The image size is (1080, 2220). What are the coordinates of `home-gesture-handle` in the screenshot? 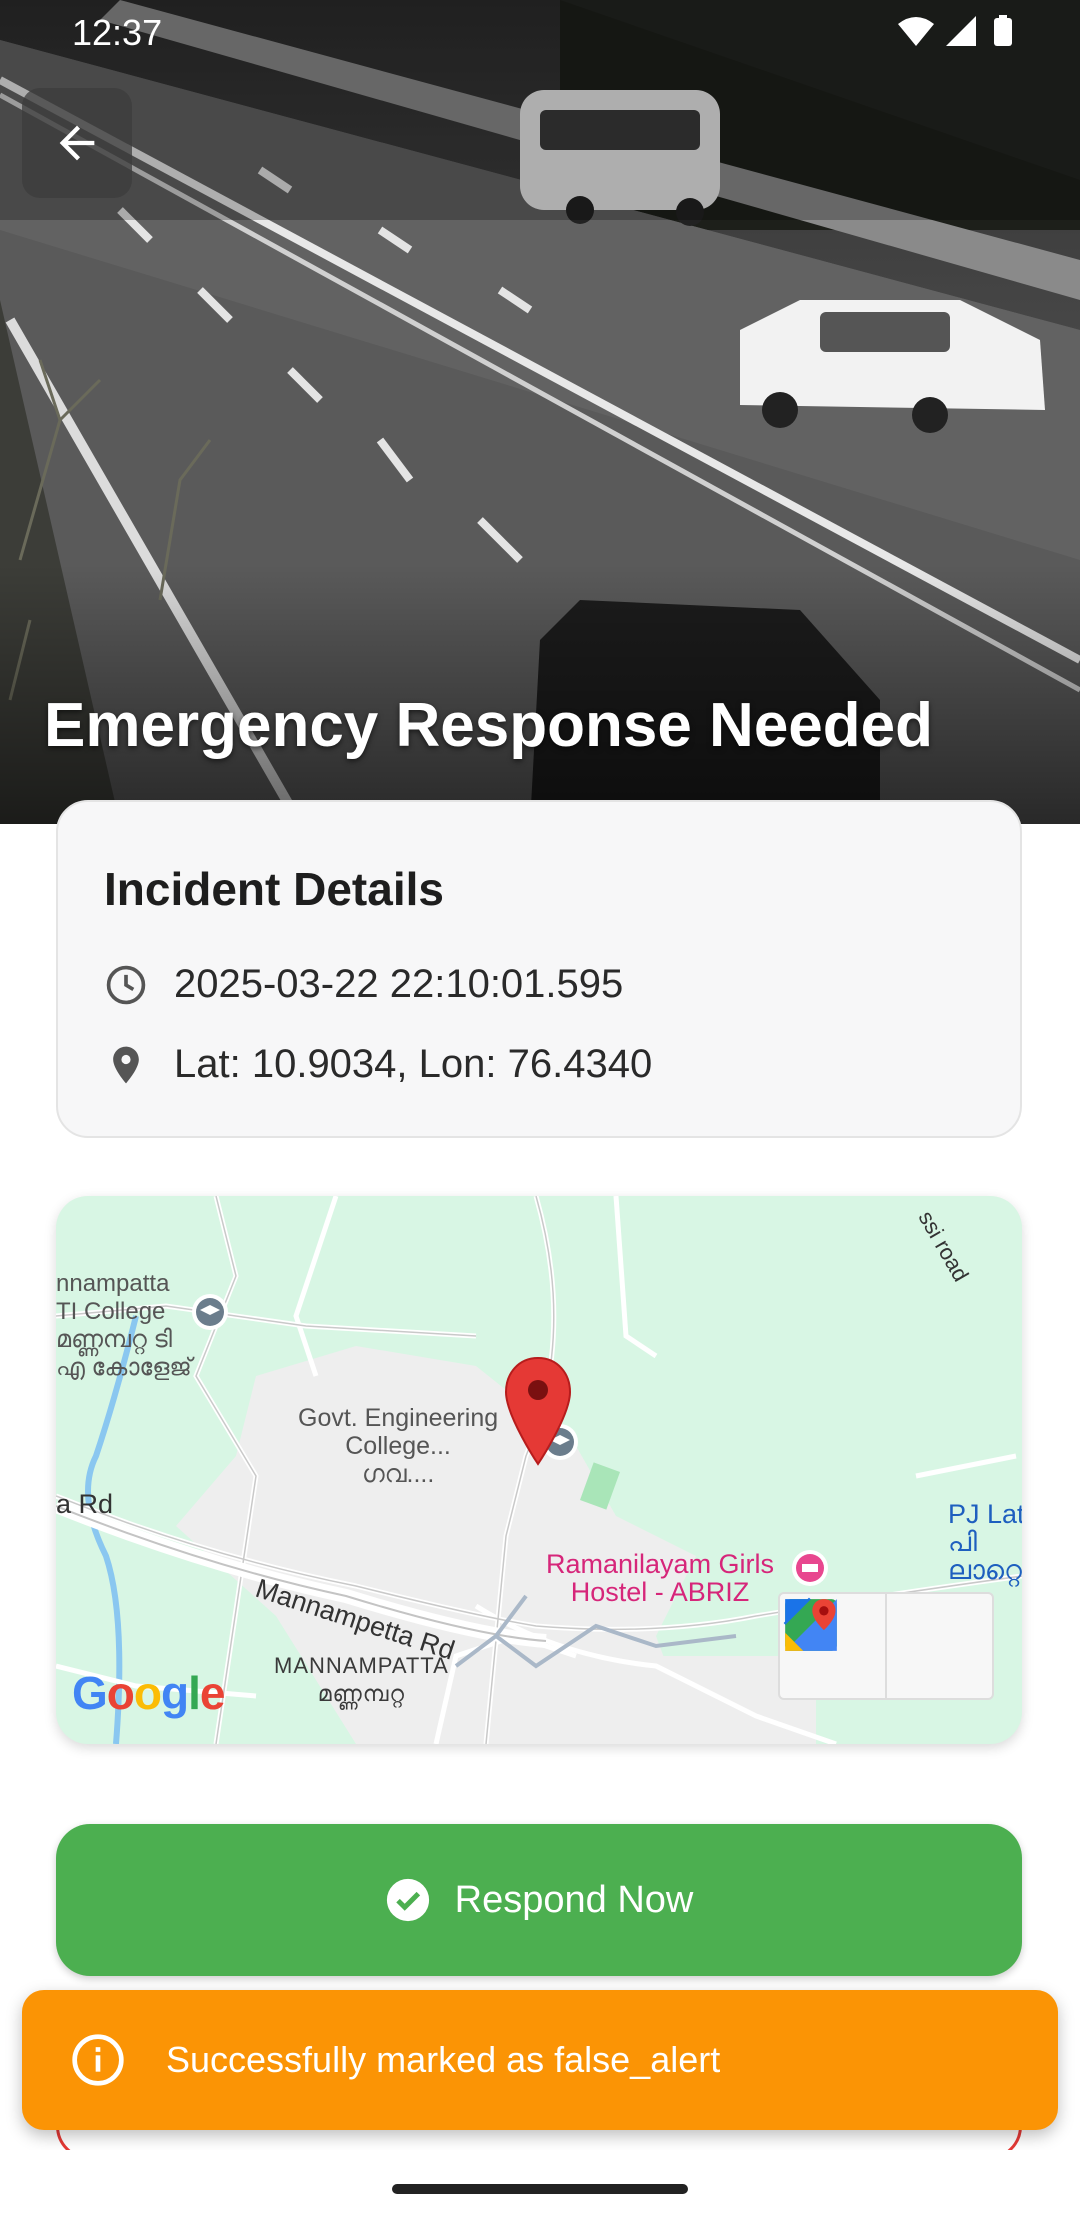 It's located at (540, 2189).